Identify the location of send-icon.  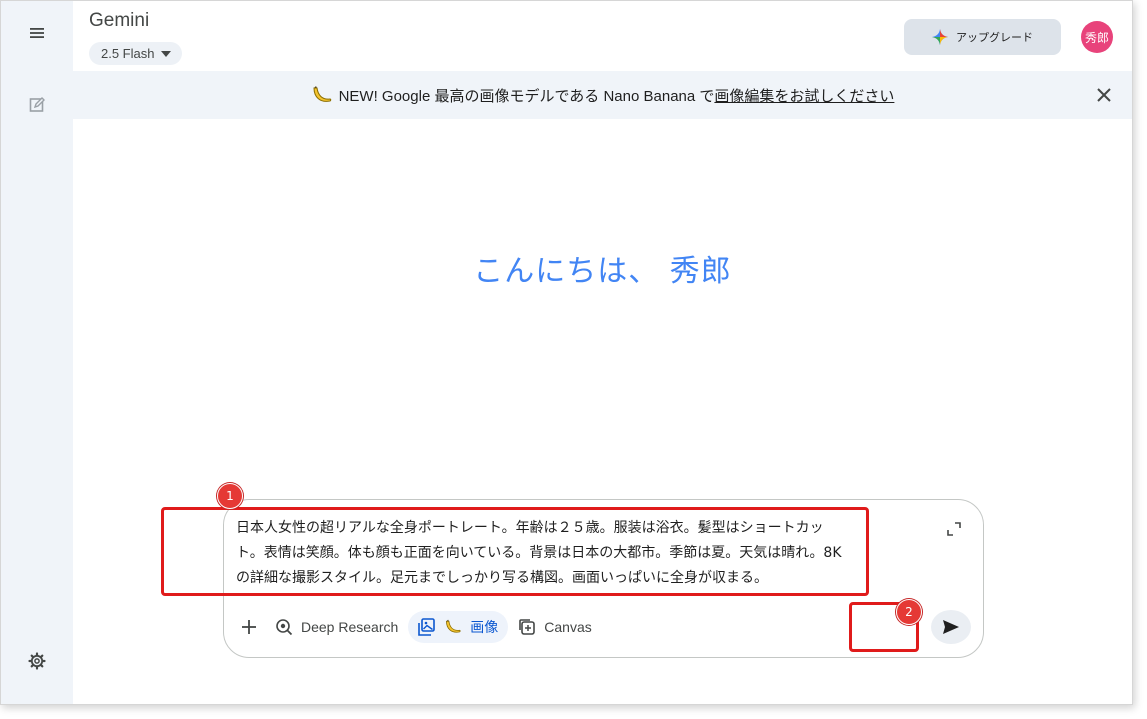
(951, 627).